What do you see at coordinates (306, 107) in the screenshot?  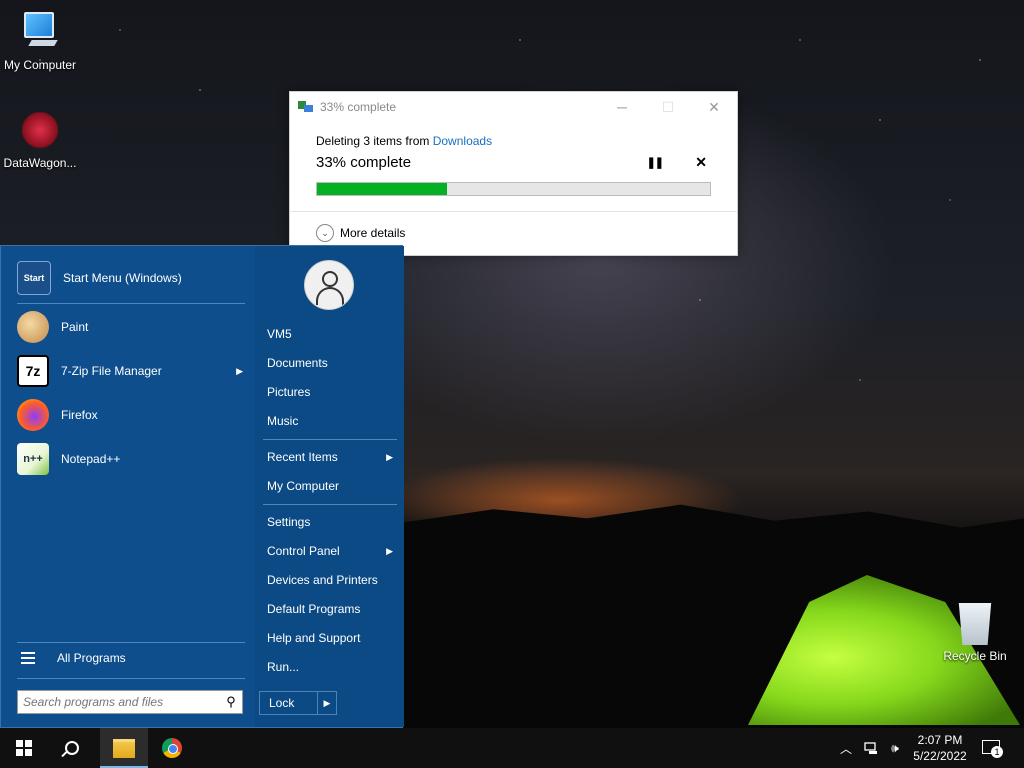 I see `file-operation-icon` at bounding box center [306, 107].